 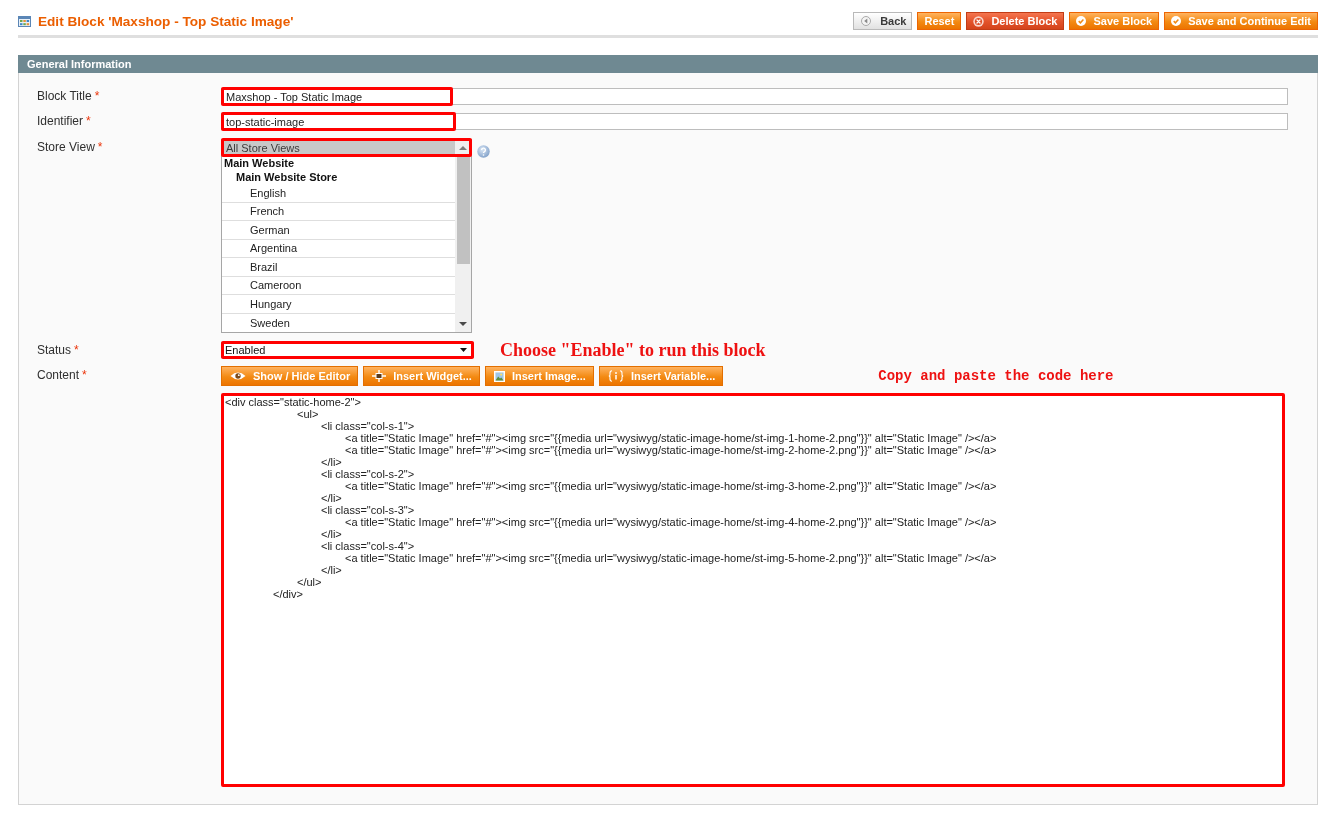 I want to click on list-option: Argentina, so click(x=338, y=248).